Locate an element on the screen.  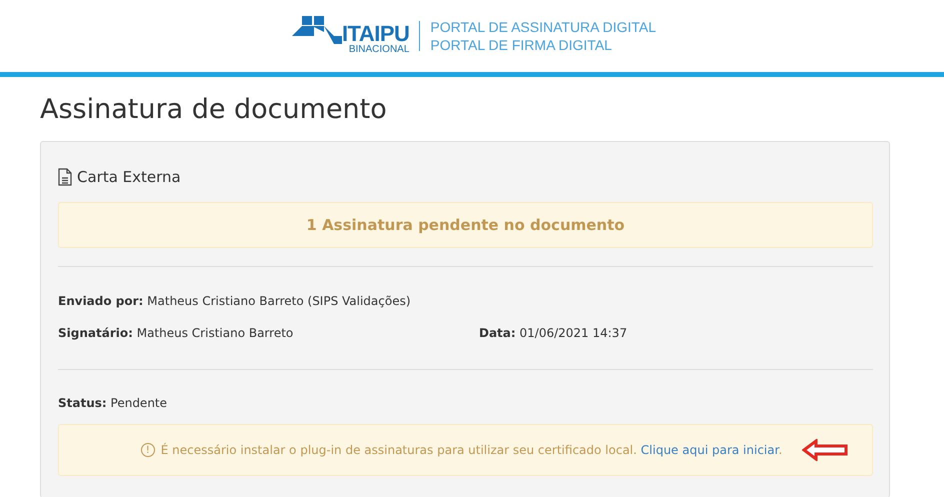
document-icon is located at coordinates (65, 177).